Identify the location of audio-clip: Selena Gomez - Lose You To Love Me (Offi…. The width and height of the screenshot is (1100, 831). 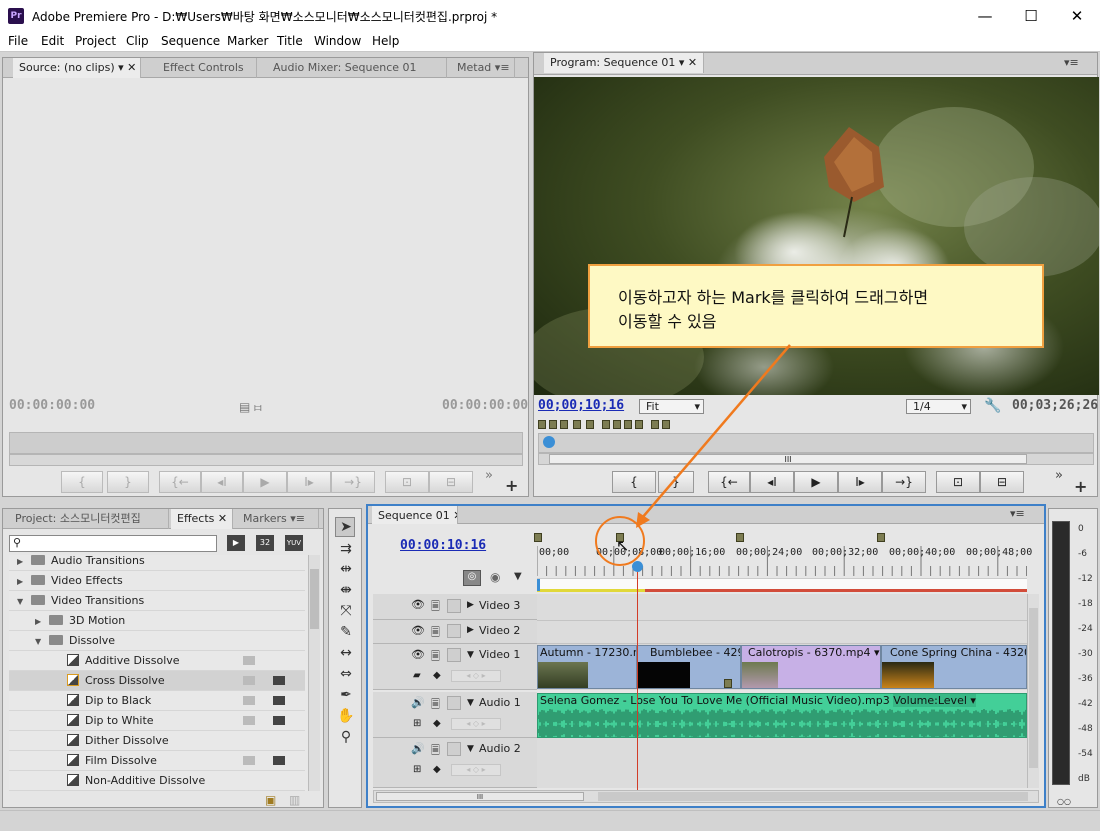
(782, 715).